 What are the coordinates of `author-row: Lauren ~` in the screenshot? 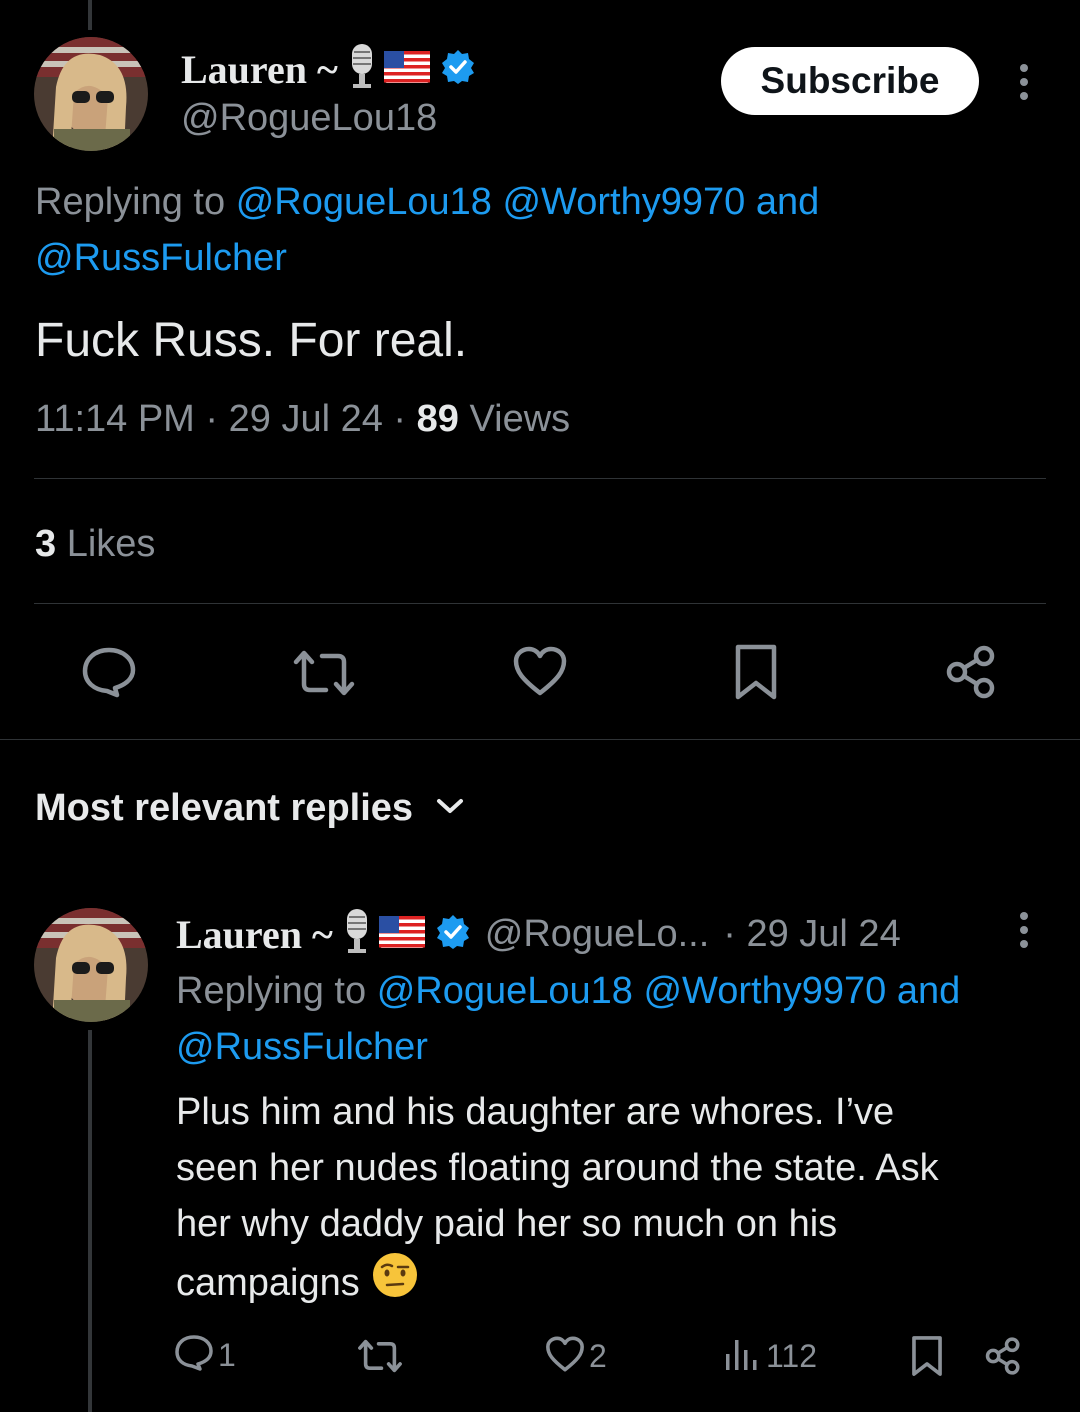 It's located at (328, 69).